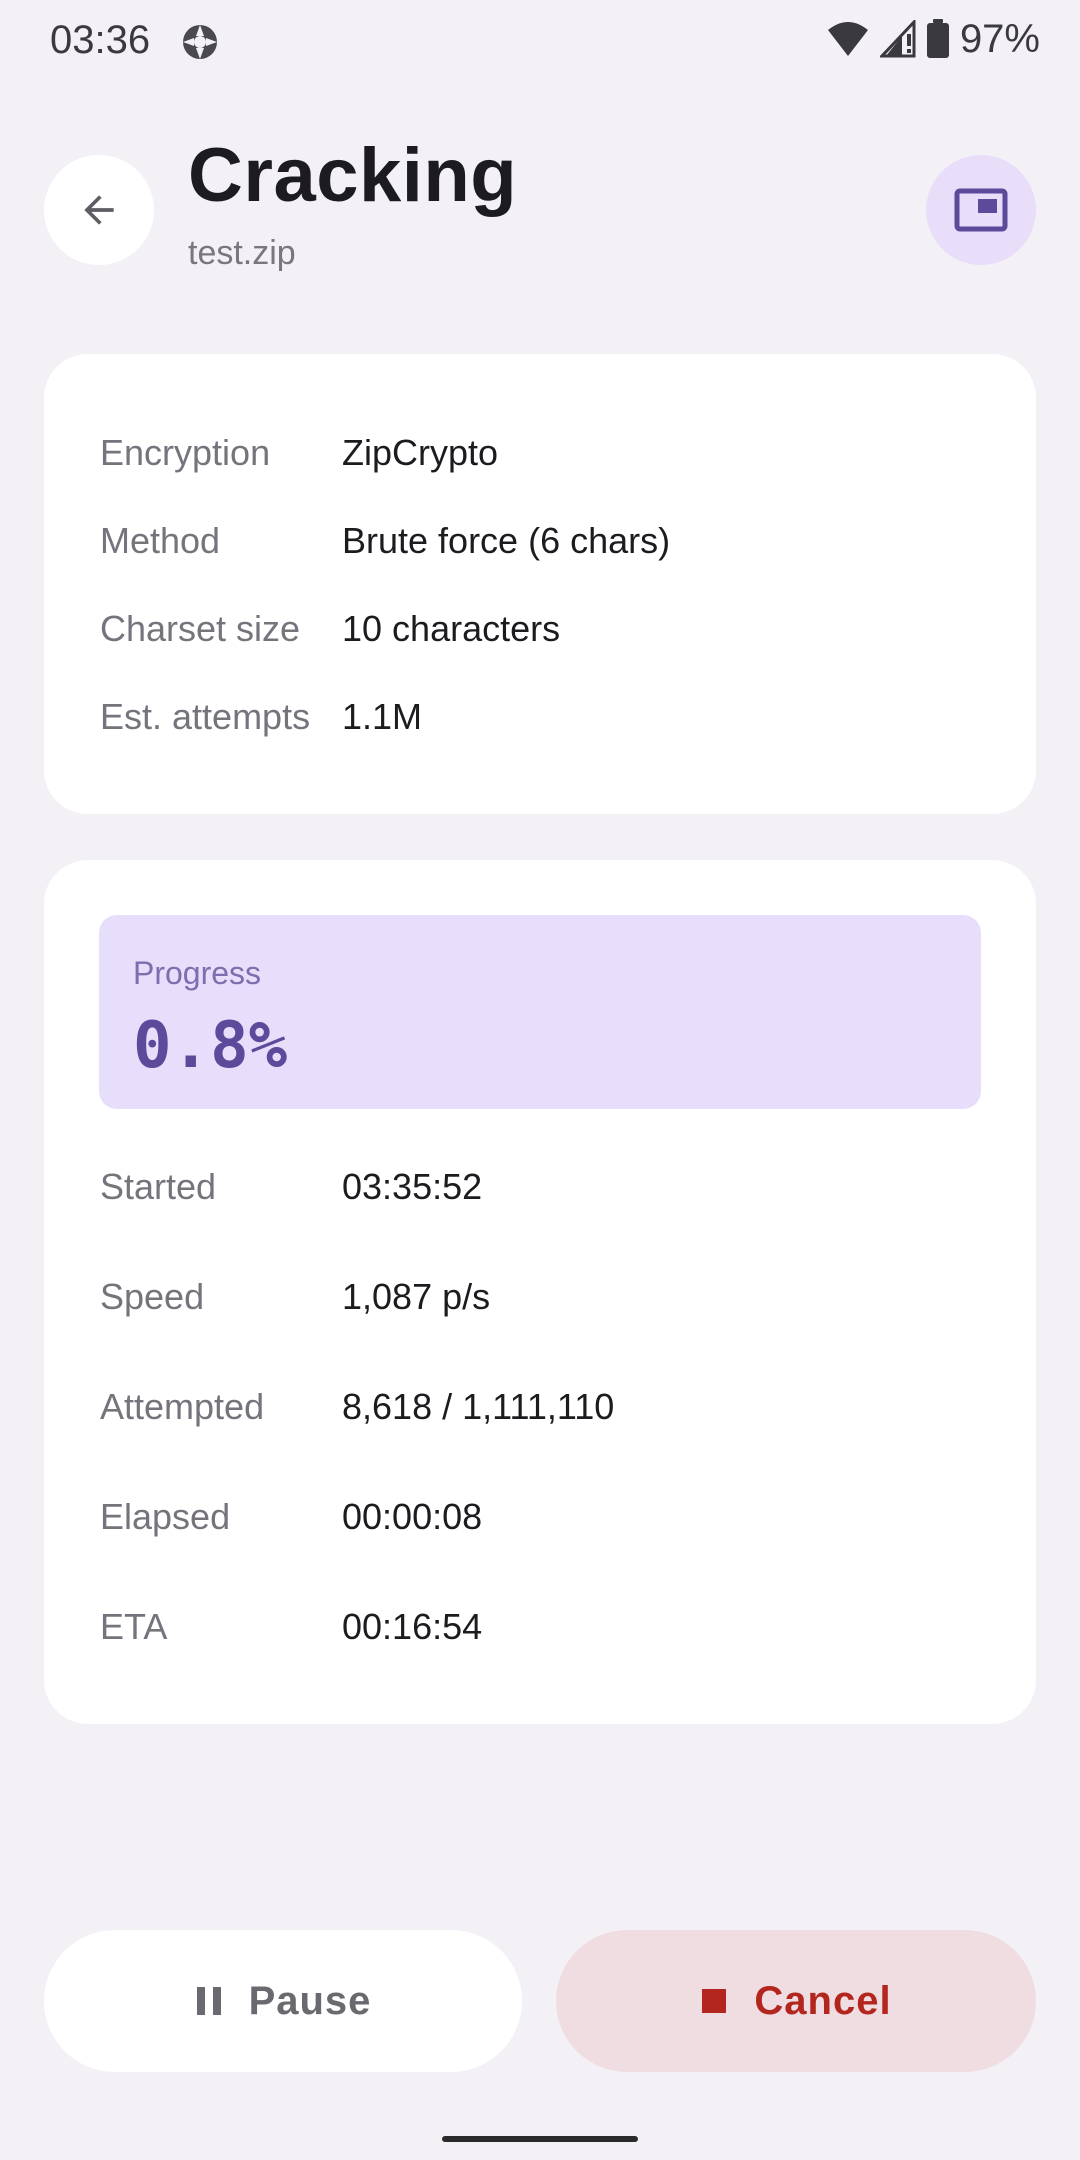 The width and height of the screenshot is (1080, 2160). What do you see at coordinates (847, 39) in the screenshot?
I see `wifi-icon` at bounding box center [847, 39].